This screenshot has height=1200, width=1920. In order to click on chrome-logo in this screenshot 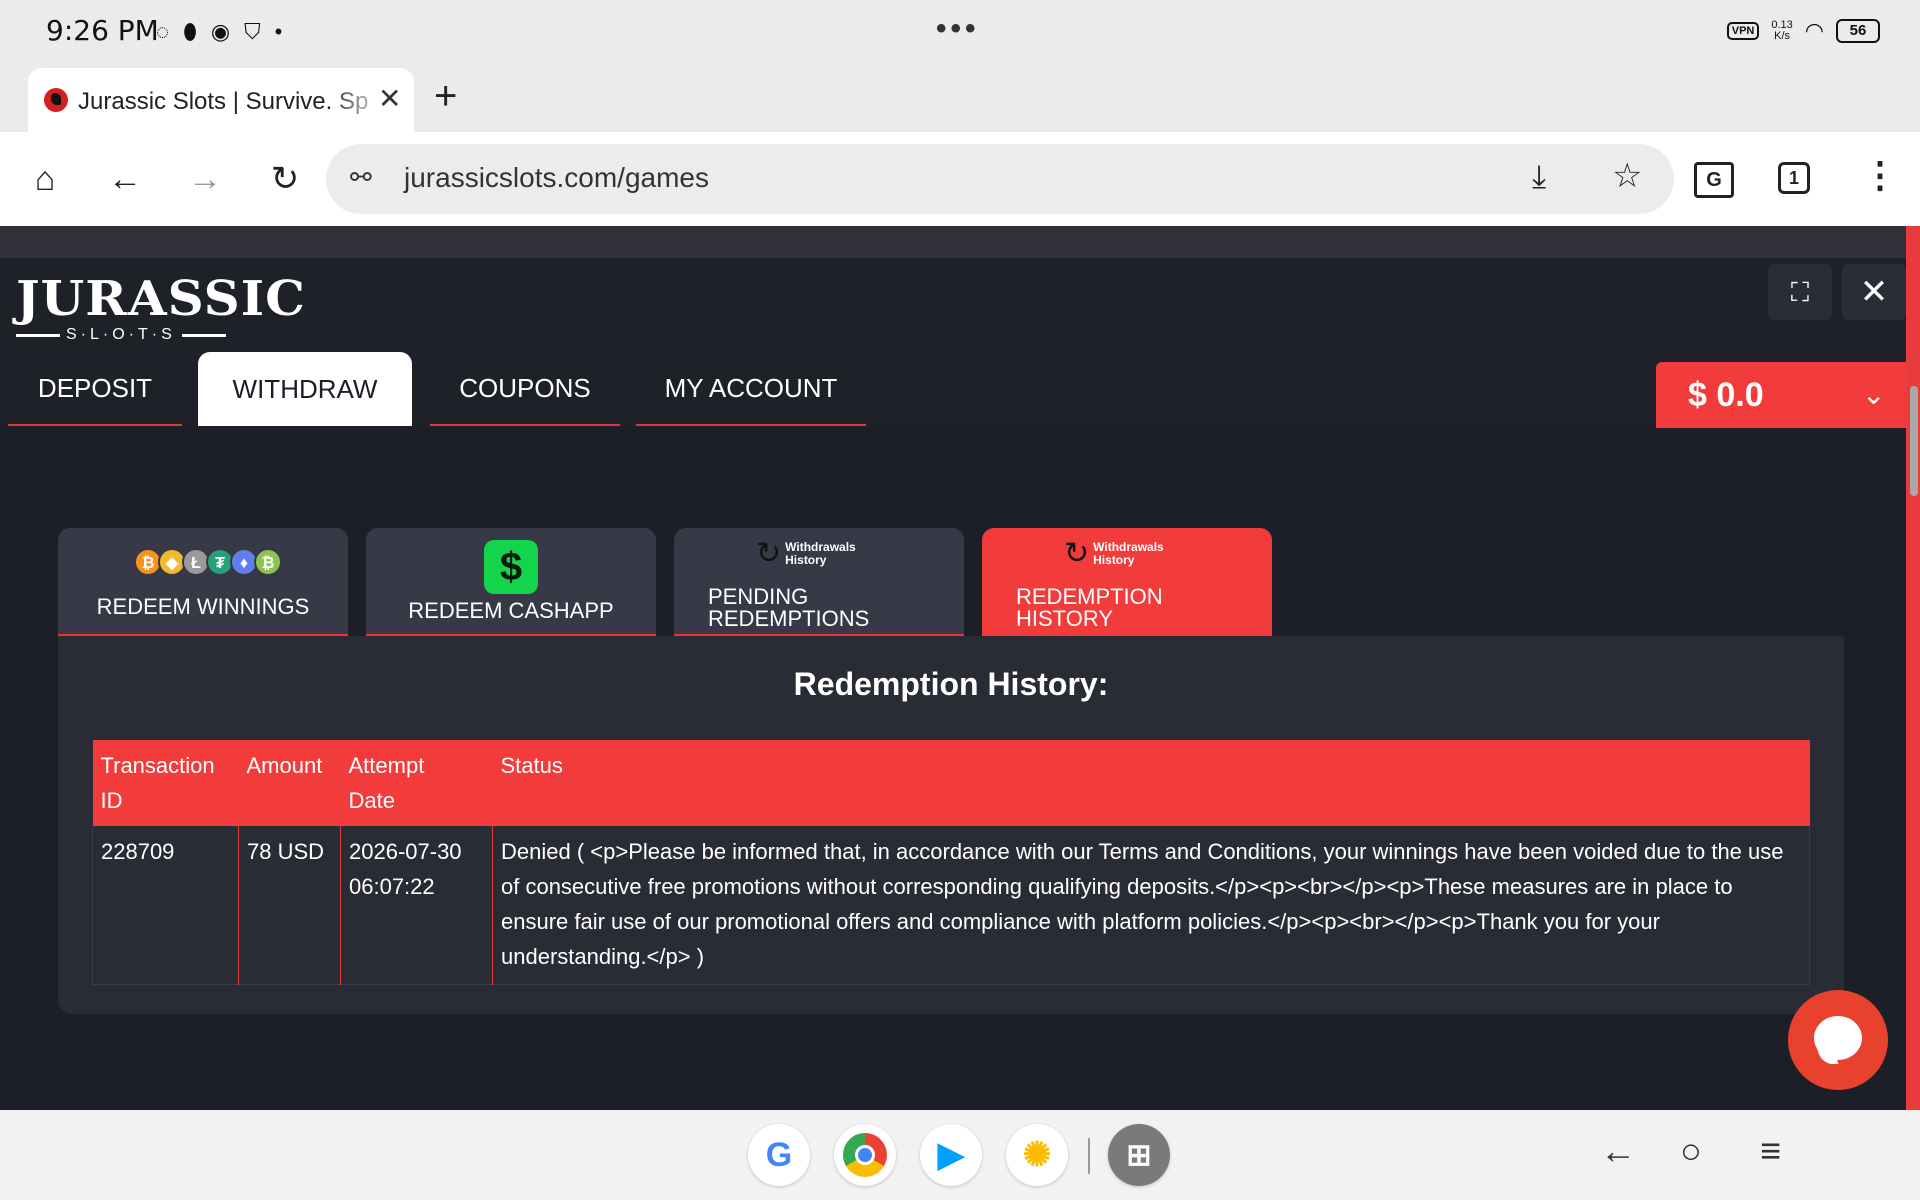, I will do `click(865, 1155)`.